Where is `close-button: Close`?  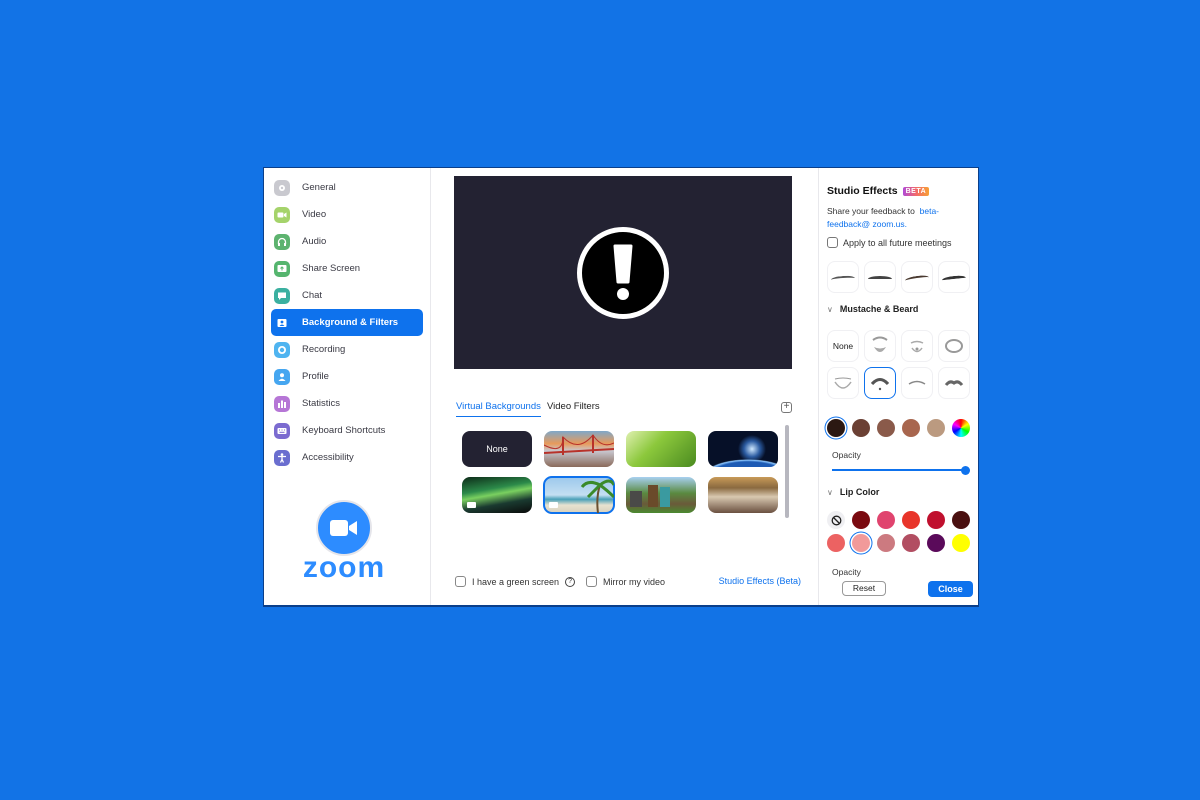
close-button: Close is located at coordinates (950, 589).